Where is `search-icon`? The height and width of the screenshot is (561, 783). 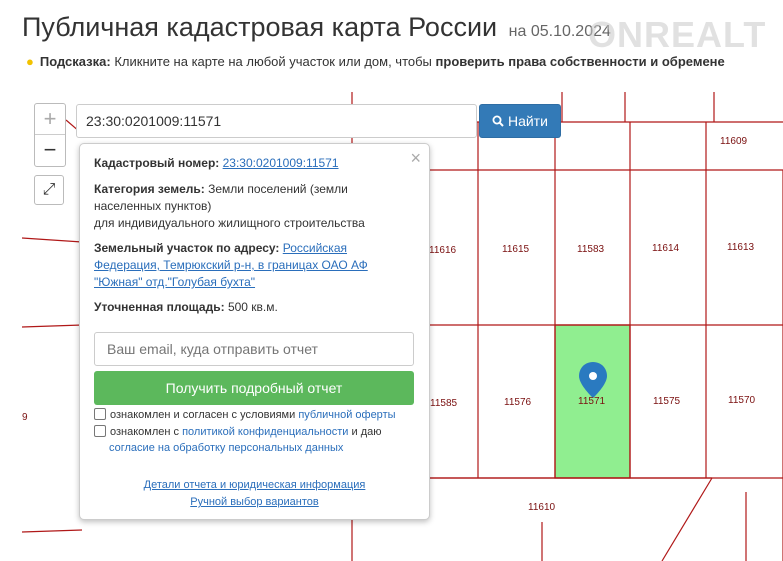
search-icon is located at coordinates (498, 121).